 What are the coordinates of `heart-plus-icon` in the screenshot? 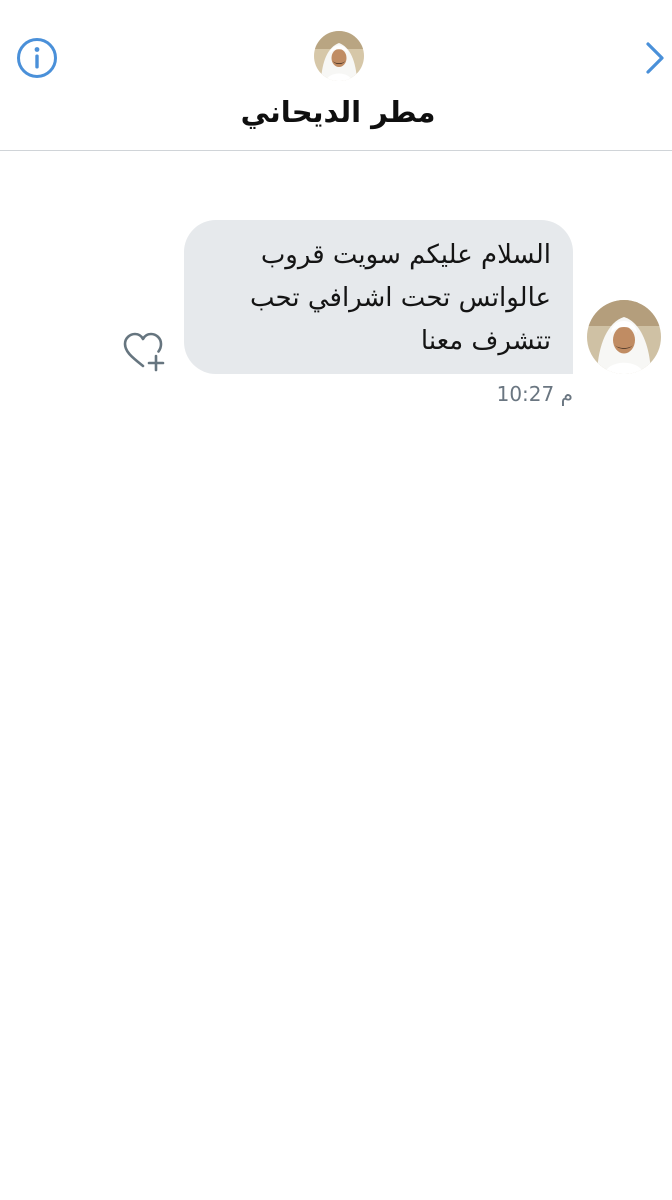 It's located at (144, 352).